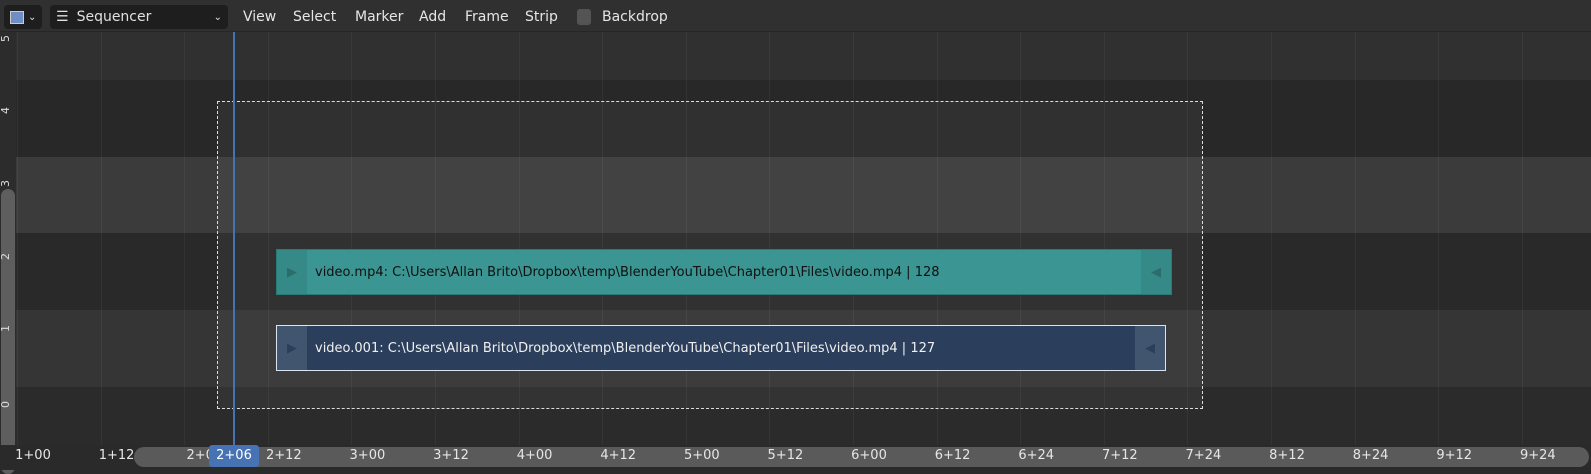  I want to click on channel-label: 2, so click(6, 256).